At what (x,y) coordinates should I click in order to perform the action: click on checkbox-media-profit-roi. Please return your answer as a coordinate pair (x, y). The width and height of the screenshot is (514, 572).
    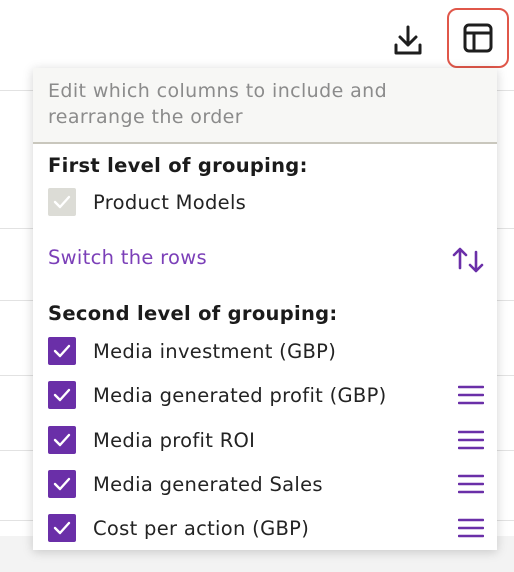
    Looking at the image, I should click on (62, 440).